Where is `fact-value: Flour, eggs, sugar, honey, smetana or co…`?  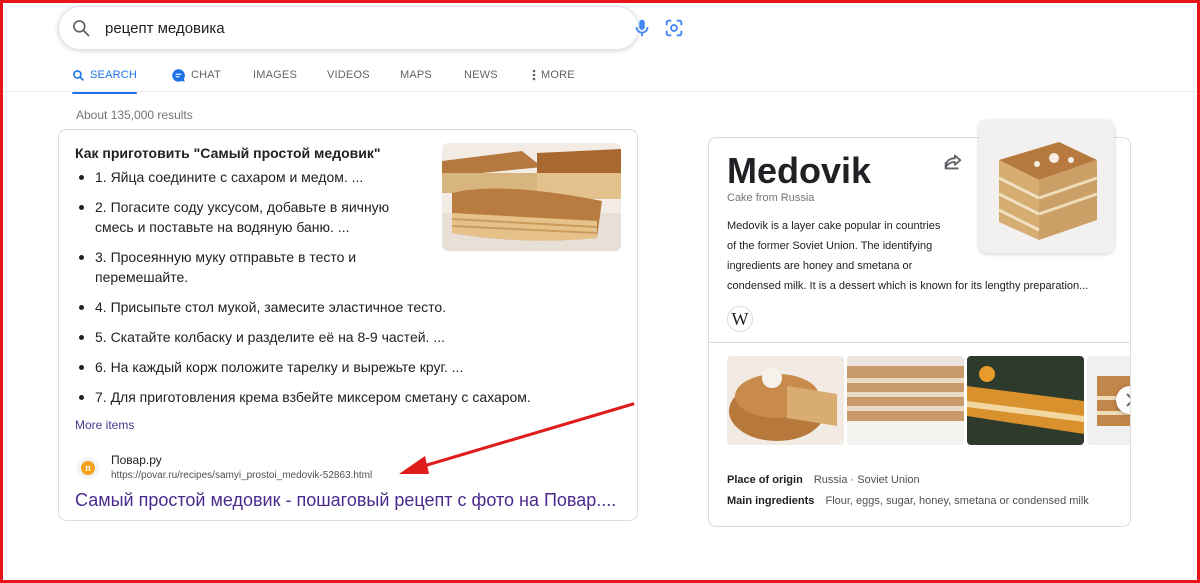
fact-value: Flour, eggs, sugar, honey, smetana or co… is located at coordinates (957, 501).